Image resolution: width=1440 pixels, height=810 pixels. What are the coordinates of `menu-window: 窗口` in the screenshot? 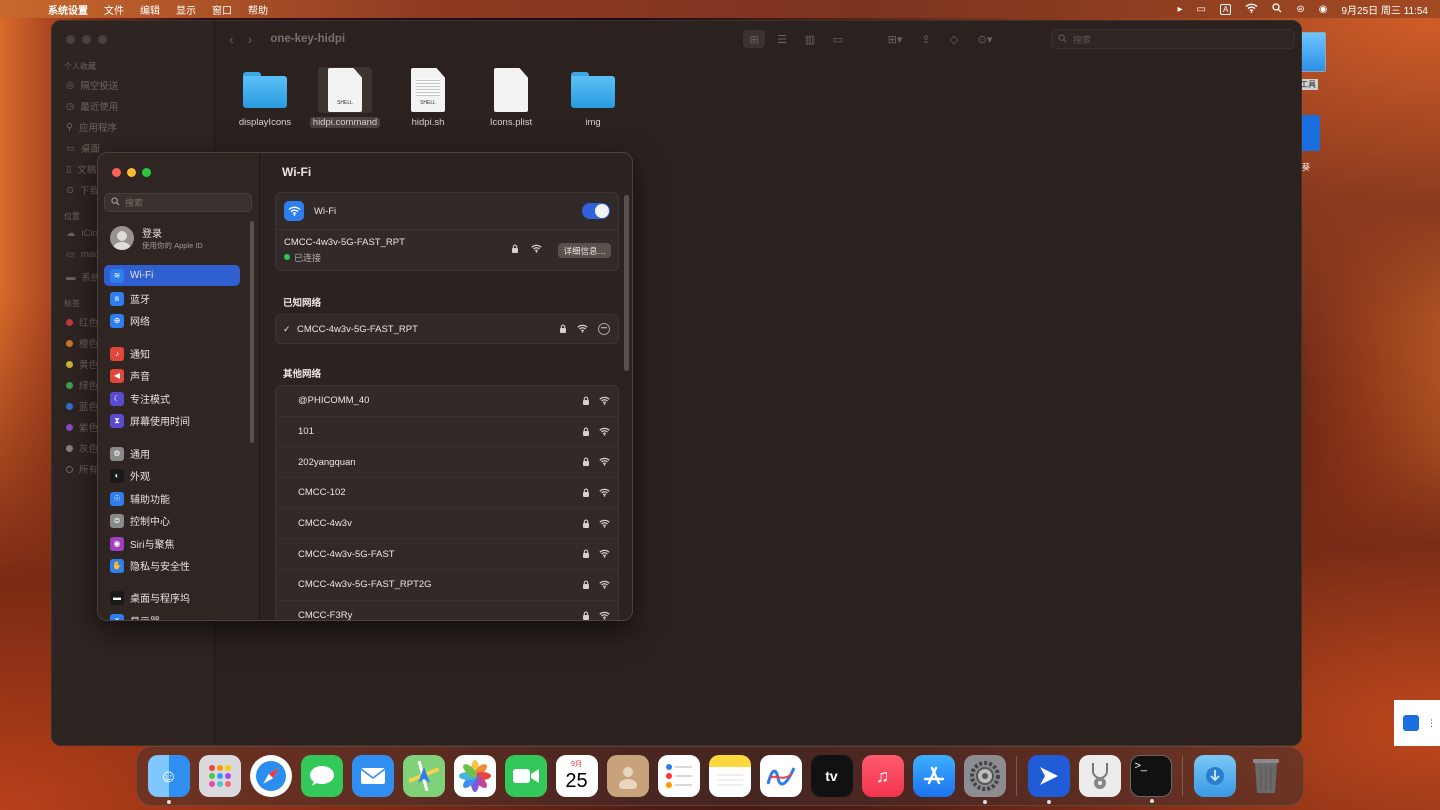 It's located at (222, 9).